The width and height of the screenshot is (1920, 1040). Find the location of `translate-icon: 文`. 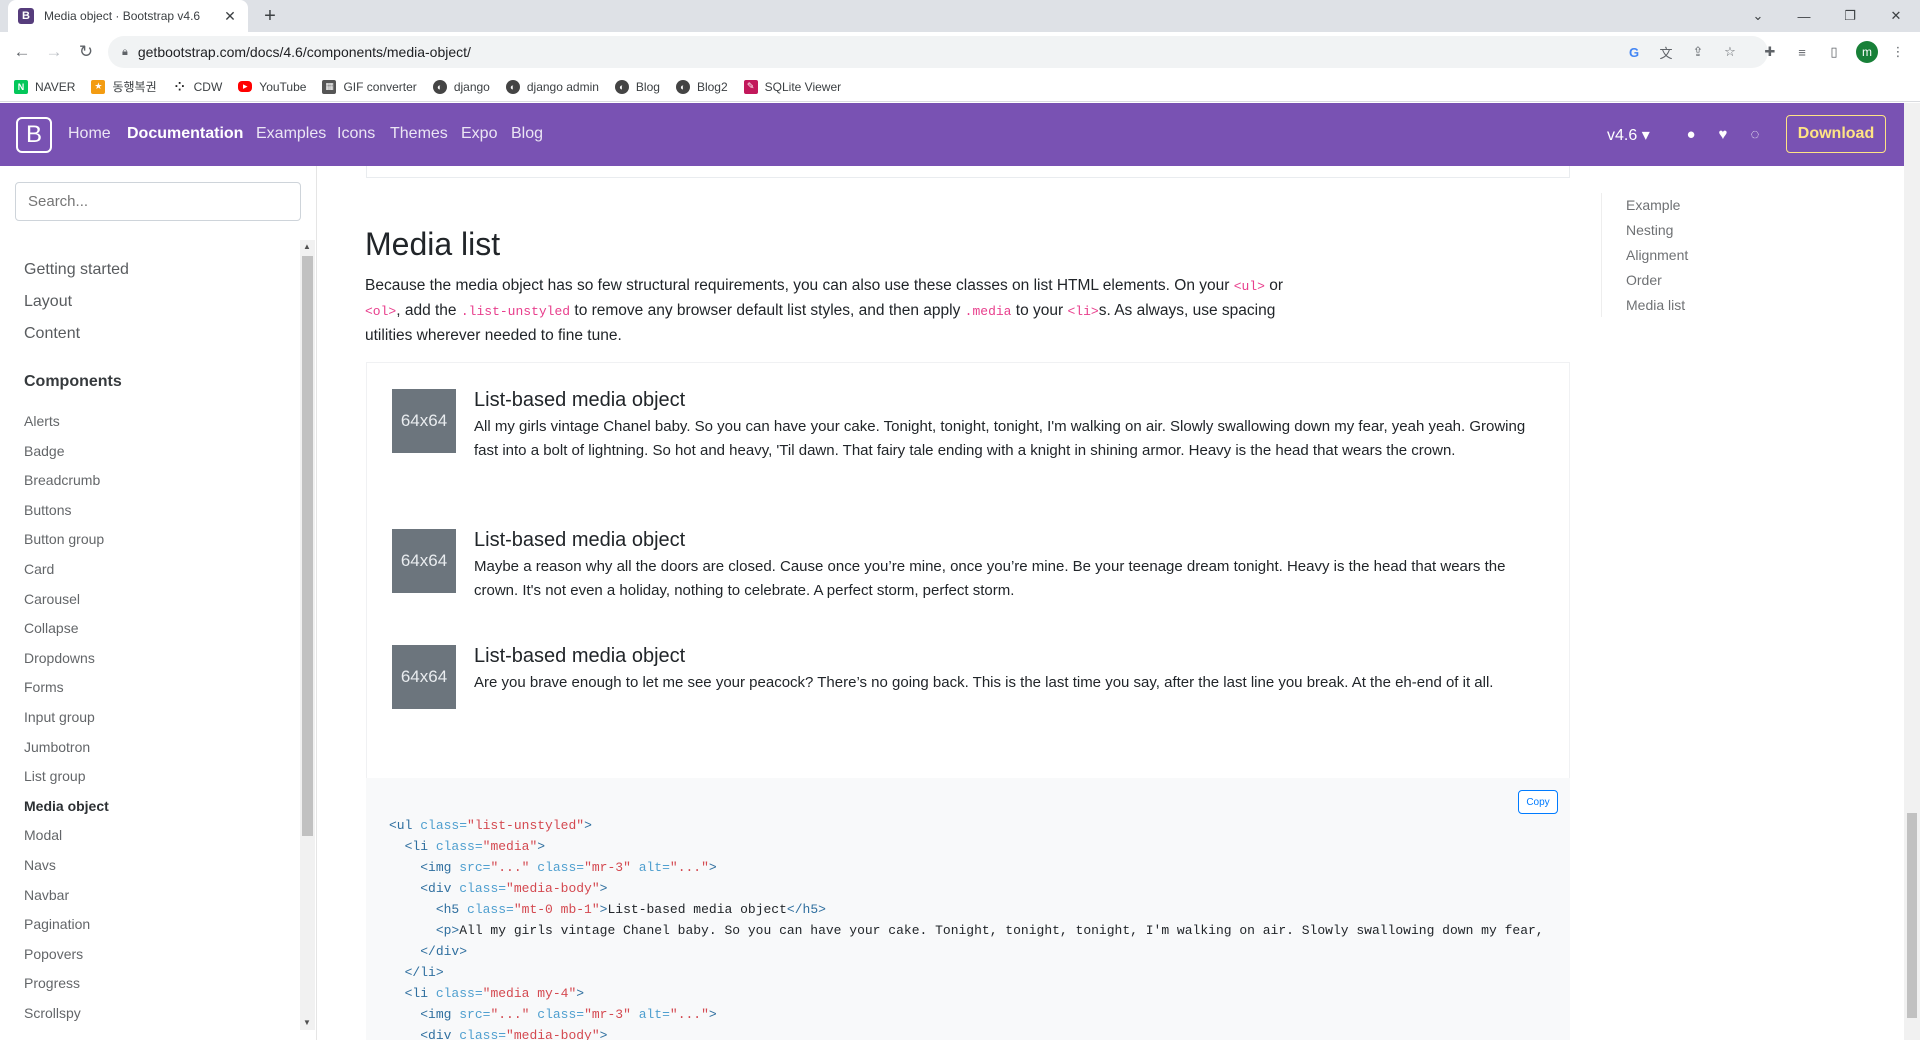

translate-icon: 文 is located at coordinates (1666, 52).